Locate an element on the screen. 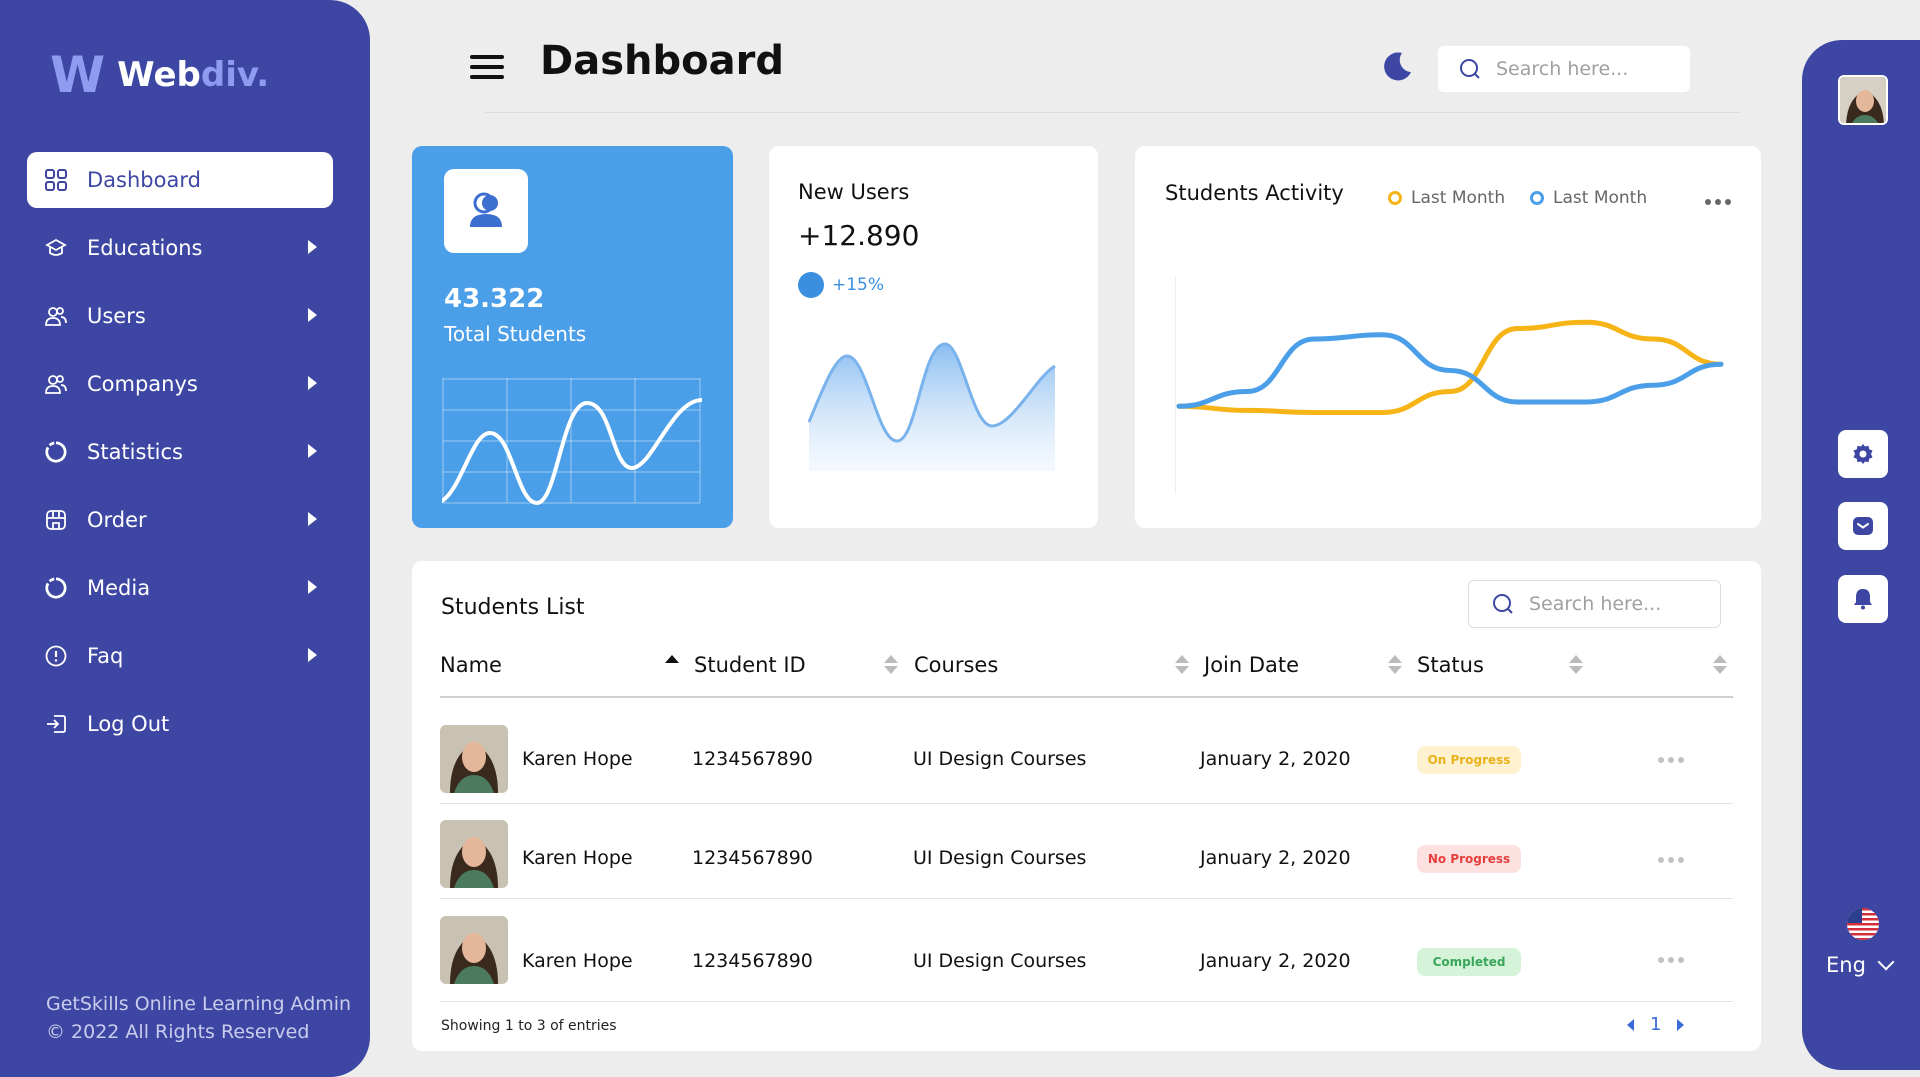 The image size is (1920, 1077). mail-icon is located at coordinates (1863, 526).